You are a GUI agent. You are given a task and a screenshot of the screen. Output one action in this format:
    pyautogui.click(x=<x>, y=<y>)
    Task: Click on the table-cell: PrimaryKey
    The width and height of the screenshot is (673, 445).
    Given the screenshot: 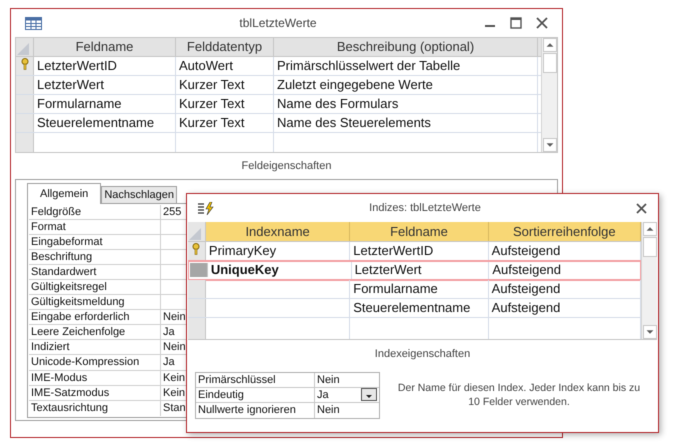 What is the action you would take?
    pyautogui.click(x=278, y=251)
    